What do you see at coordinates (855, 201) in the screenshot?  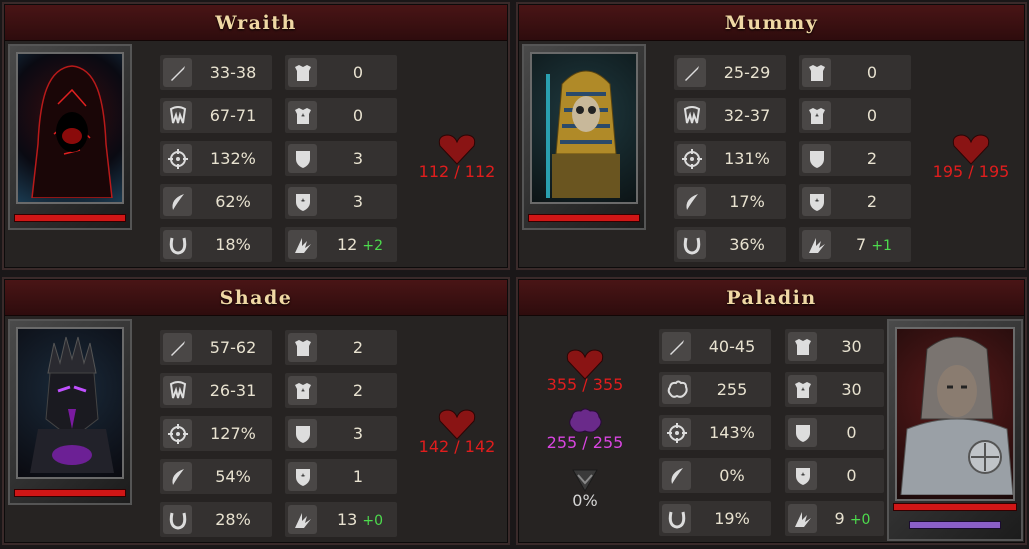 I see `stat-magic-block: 2` at bounding box center [855, 201].